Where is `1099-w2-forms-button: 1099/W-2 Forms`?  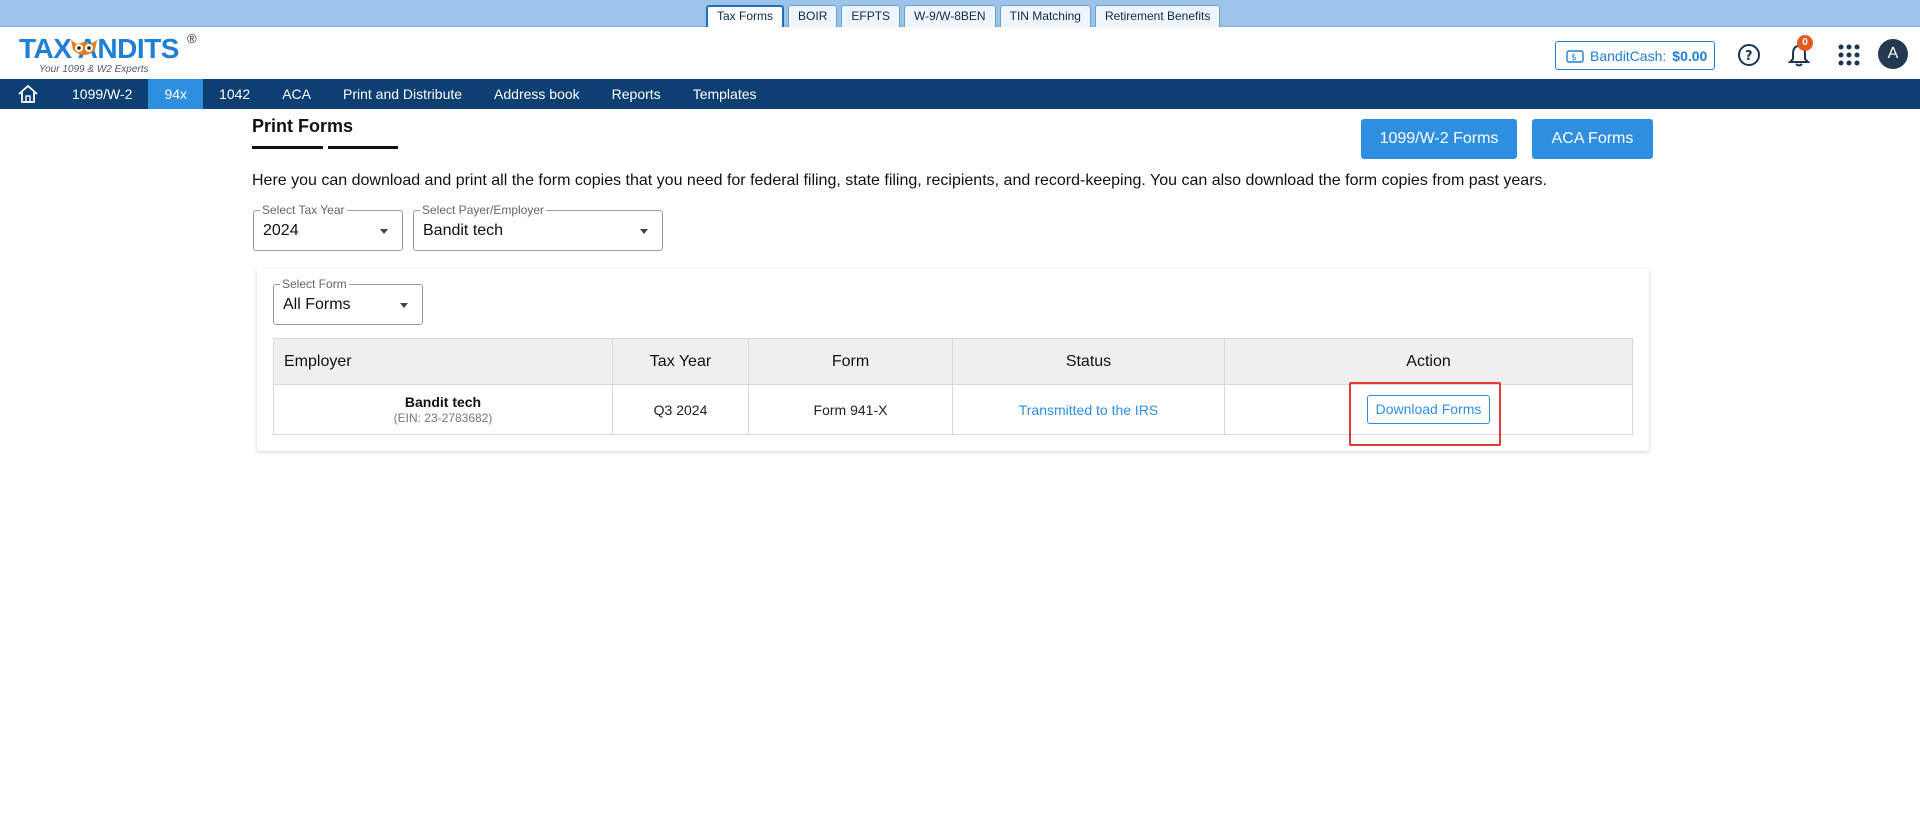 1099-w2-forms-button: 1099/W-2 Forms is located at coordinates (1439, 139).